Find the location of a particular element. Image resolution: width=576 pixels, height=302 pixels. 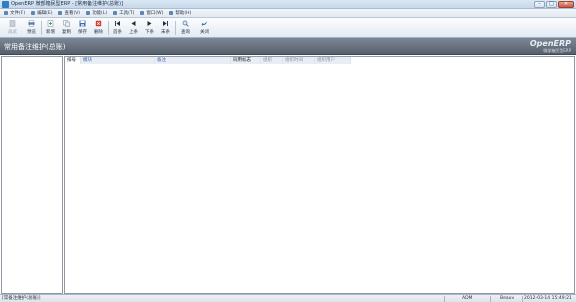

preview-icon is located at coordinates (31, 23).